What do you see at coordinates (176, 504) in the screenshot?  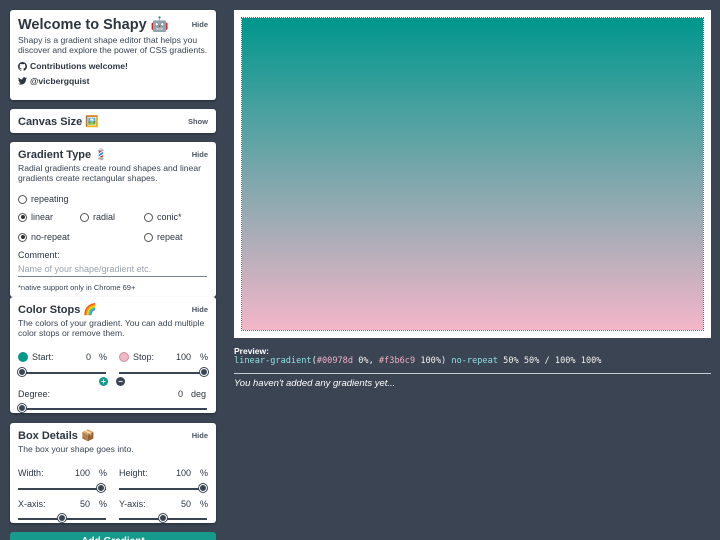 I see `yaxis-value: 50` at bounding box center [176, 504].